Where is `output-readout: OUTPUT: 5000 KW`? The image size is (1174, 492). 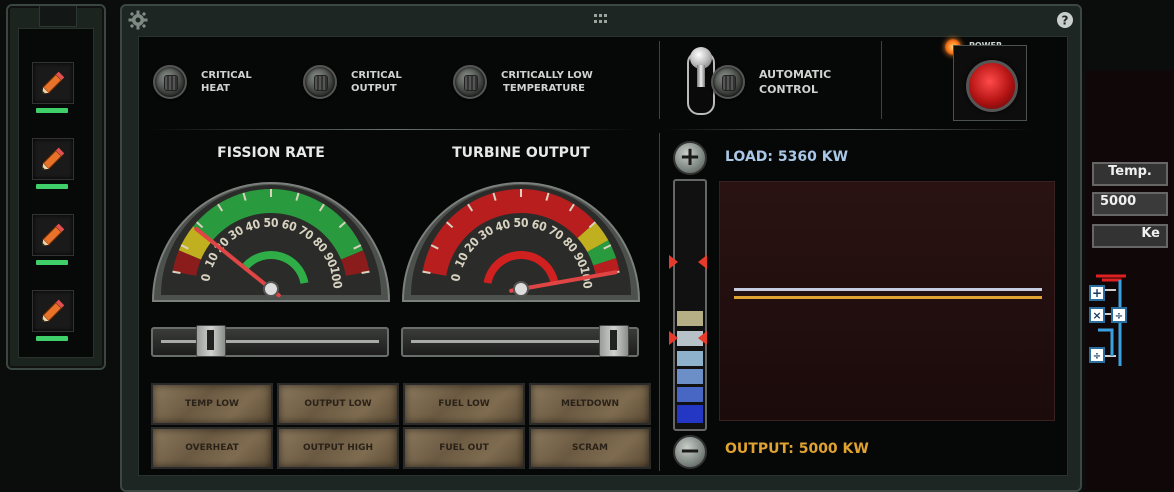 output-readout: OUTPUT: 5000 KW is located at coordinates (797, 449).